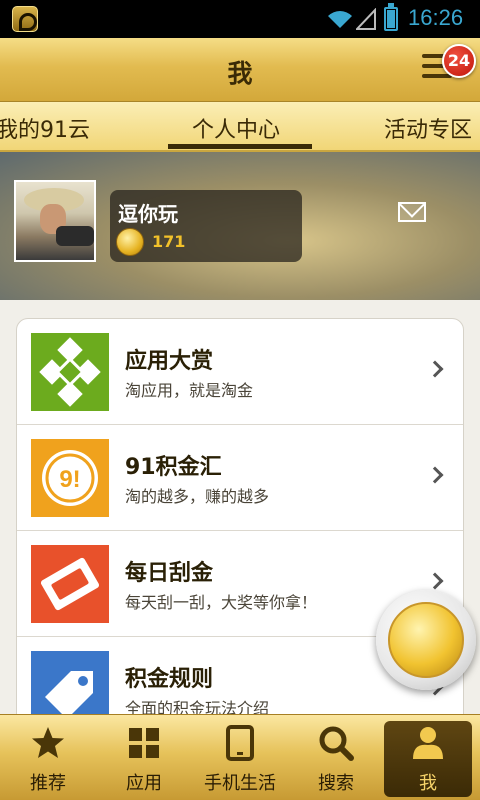 This screenshot has width=480, height=800. Describe the element at coordinates (206, 226) in the screenshot. I see `user-card: 逗你玩 171` at that location.